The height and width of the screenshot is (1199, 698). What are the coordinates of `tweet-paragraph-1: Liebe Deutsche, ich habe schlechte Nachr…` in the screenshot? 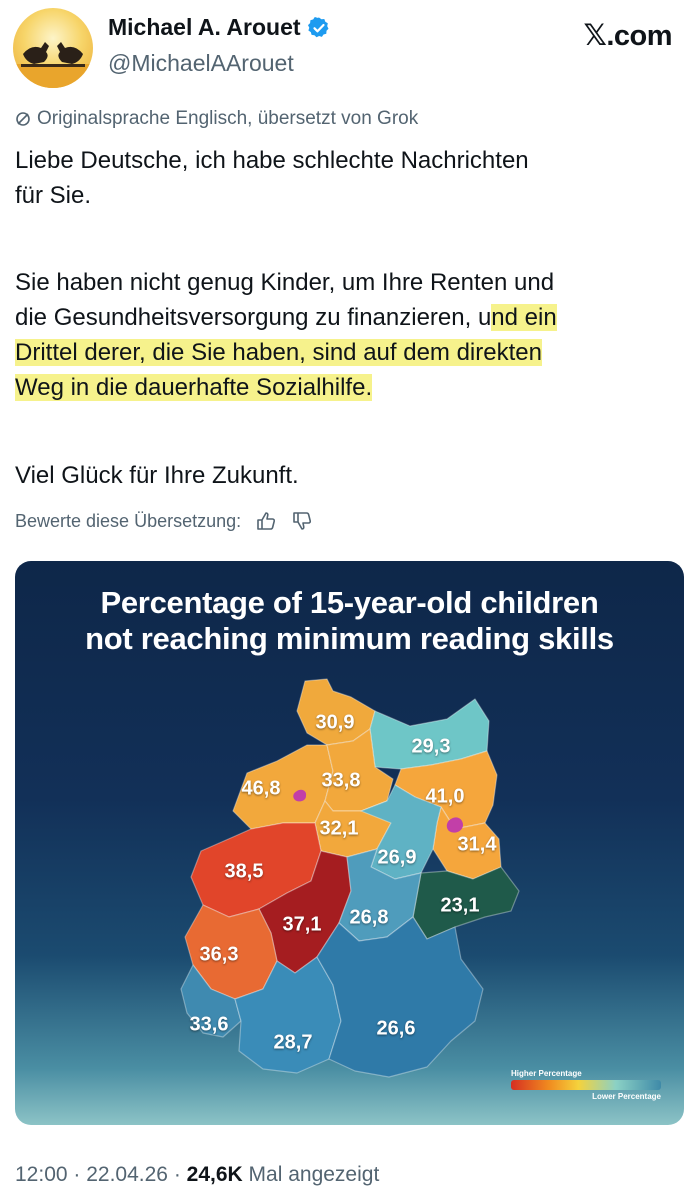 It's located at (272, 178).